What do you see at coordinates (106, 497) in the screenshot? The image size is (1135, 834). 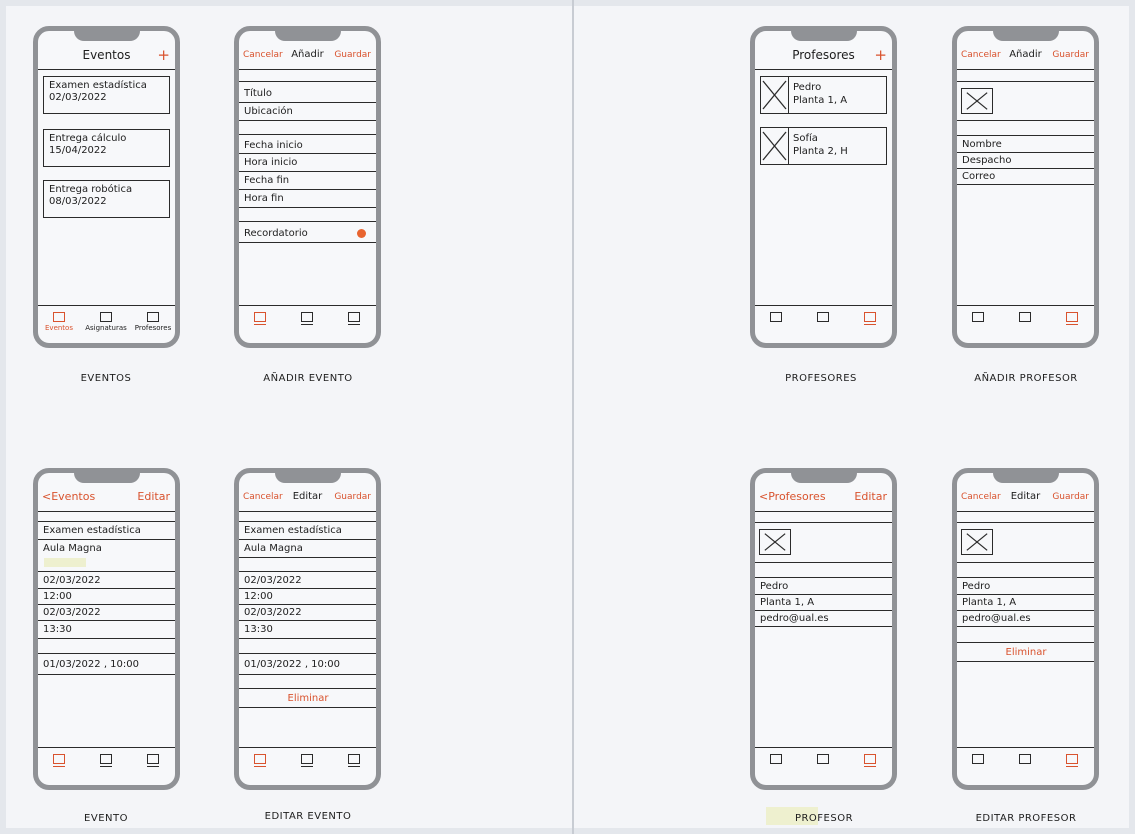 I see `header: <Eventos Editar` at bounding box center [106, 497].